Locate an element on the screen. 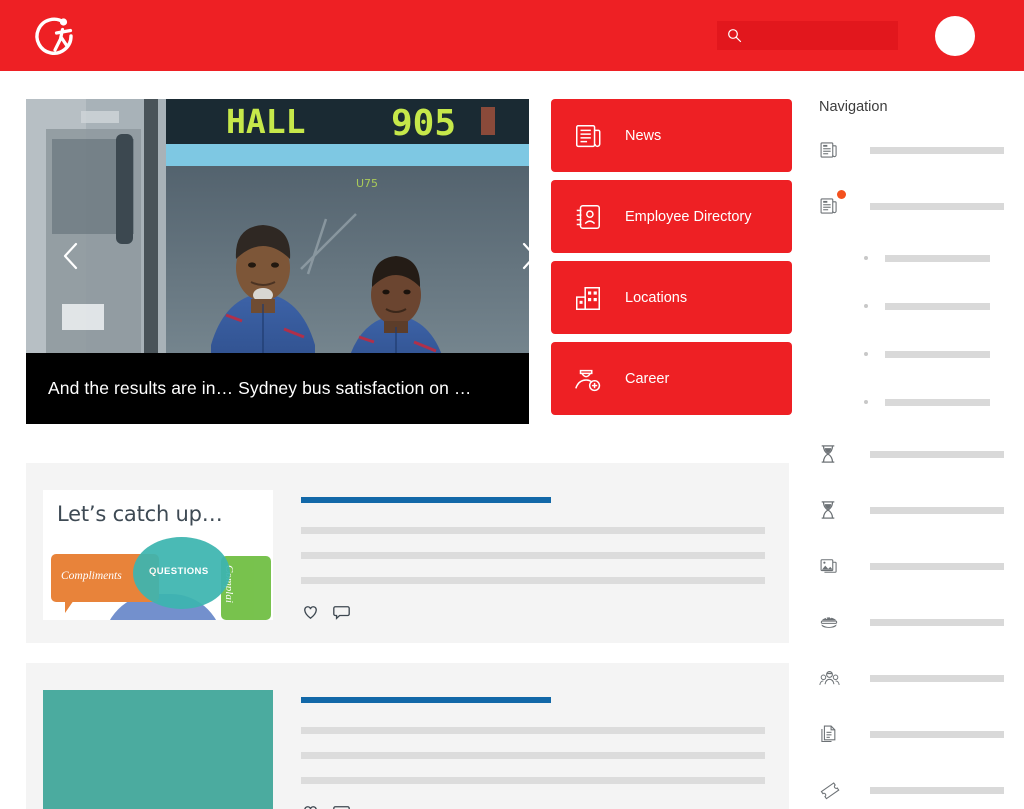 Image resolution: width=1024 pixels, height=809 pixels. burger-food-icon is located at coordinates (833, 622).